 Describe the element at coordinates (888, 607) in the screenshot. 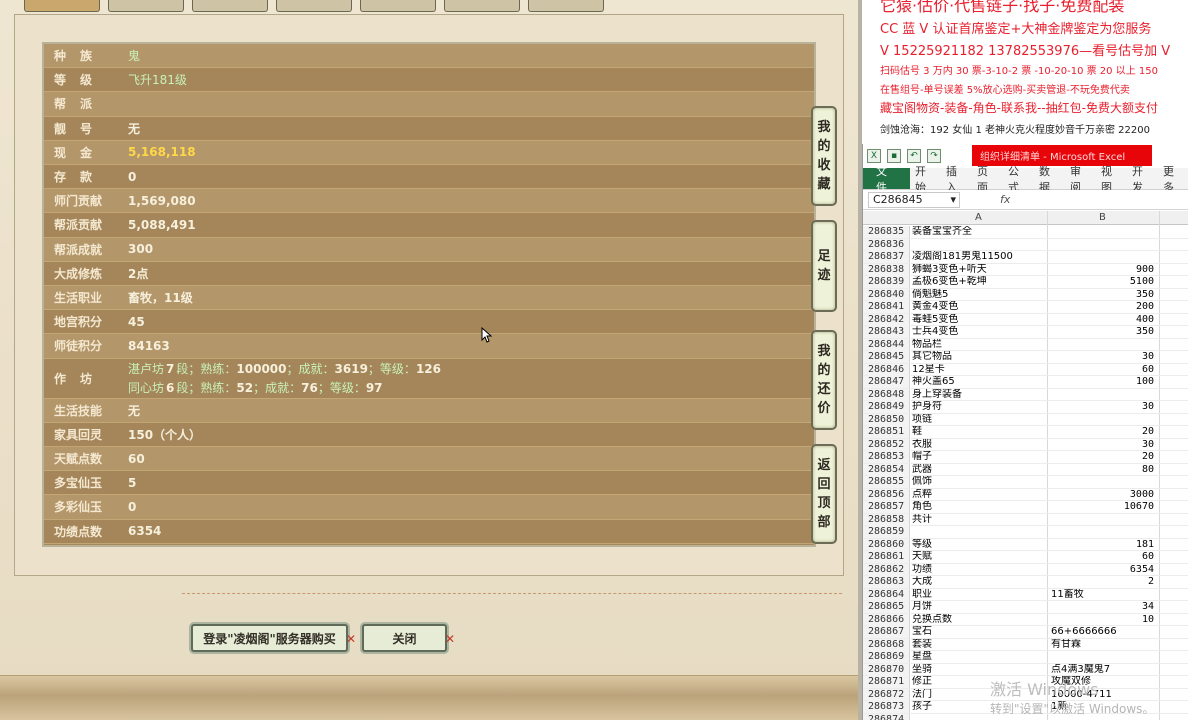

I see `row-number: 286865` at that location.